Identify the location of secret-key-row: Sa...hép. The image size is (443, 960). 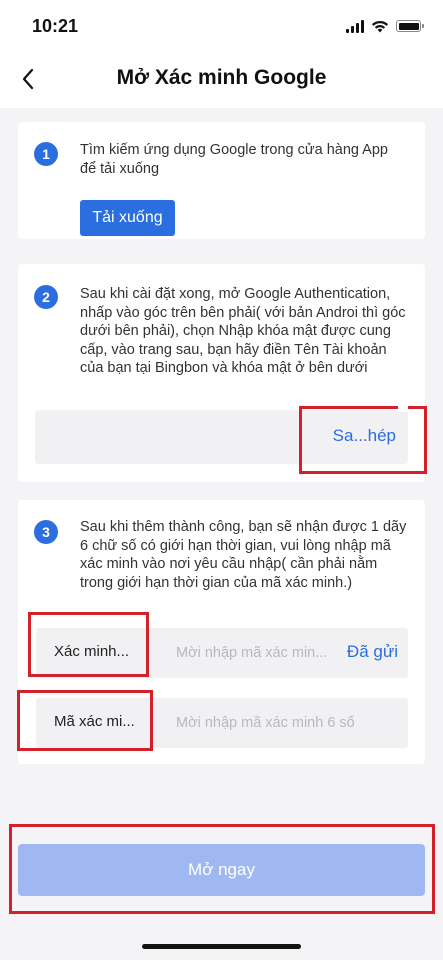
(221, 437).